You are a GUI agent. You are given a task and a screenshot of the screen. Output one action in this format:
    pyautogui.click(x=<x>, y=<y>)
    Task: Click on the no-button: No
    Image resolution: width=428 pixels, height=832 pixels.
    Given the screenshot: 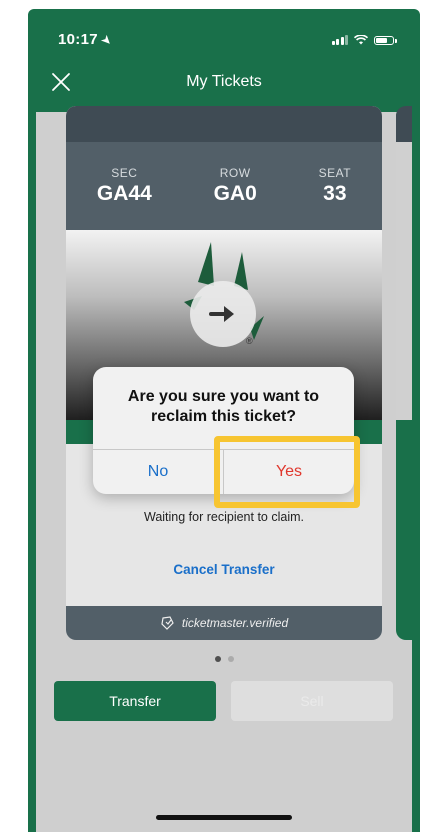 What is the action you would take?
    pyautogui.click(x=158, y=472)
    